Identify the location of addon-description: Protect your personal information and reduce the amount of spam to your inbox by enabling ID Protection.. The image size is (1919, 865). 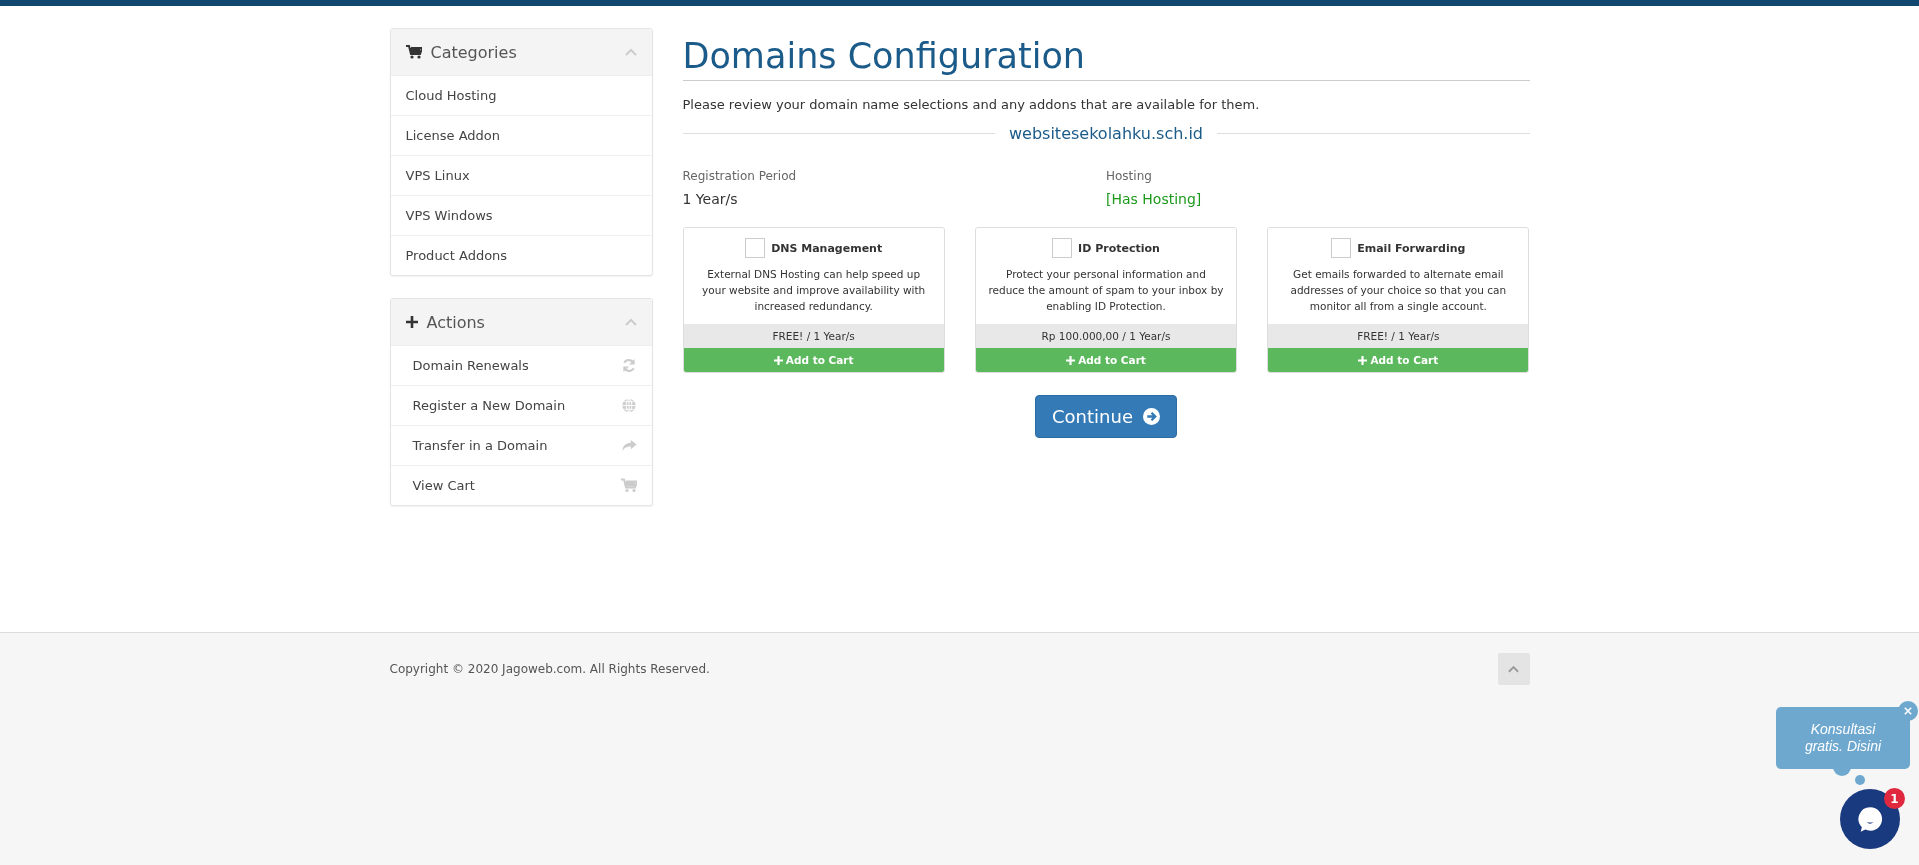
(1106, 290).